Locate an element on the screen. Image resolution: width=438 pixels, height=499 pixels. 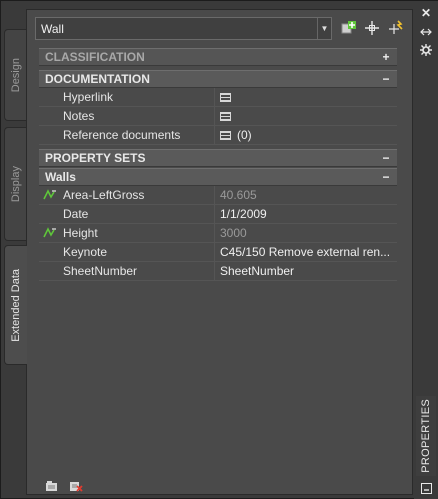
property-row-hyperlink: Hyperlink is located at coordinates (218, 97).